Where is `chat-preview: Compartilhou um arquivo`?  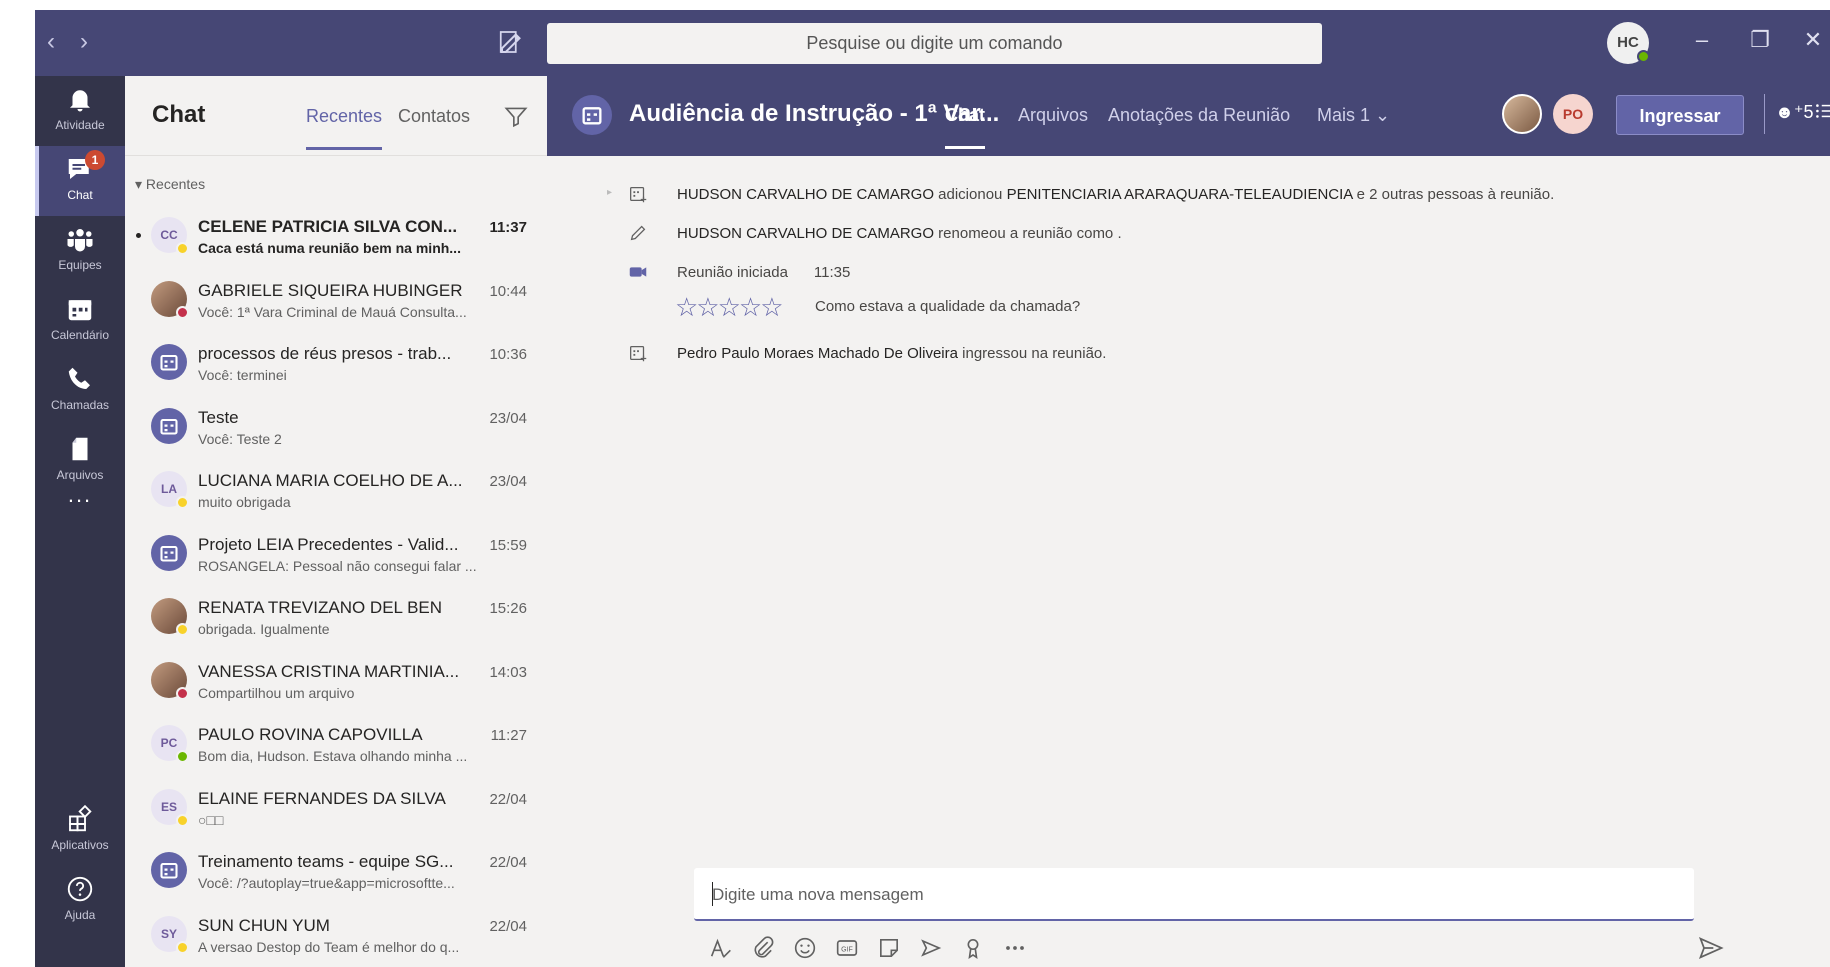 chat-preview: Compartilhou um arquivo is located at coordinates (276, 692).